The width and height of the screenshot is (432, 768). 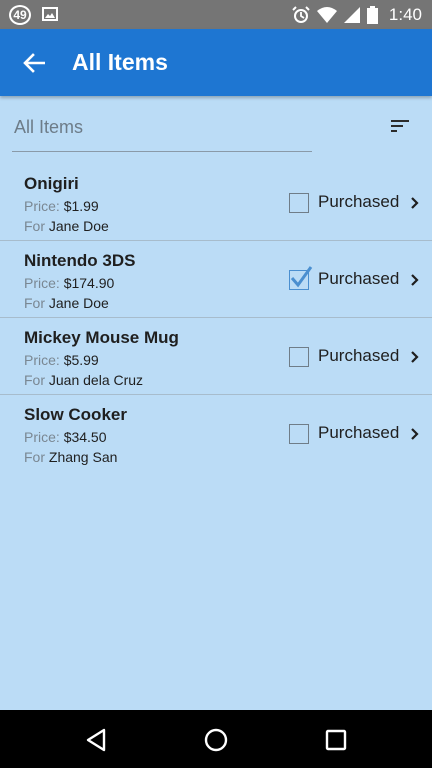 What do you see at coordinates (83, 457) in the screenshot?
I see `recipient-value: Zhang San` at bounding box center [83, 457].